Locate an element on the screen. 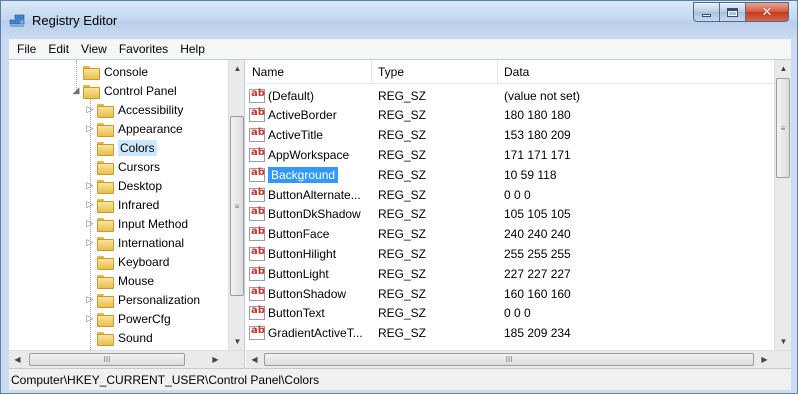 Image resolution: width=798 pixels, height=394 pixels. values-vscroll-grip: ≡ is located at coordinates (783, 128).